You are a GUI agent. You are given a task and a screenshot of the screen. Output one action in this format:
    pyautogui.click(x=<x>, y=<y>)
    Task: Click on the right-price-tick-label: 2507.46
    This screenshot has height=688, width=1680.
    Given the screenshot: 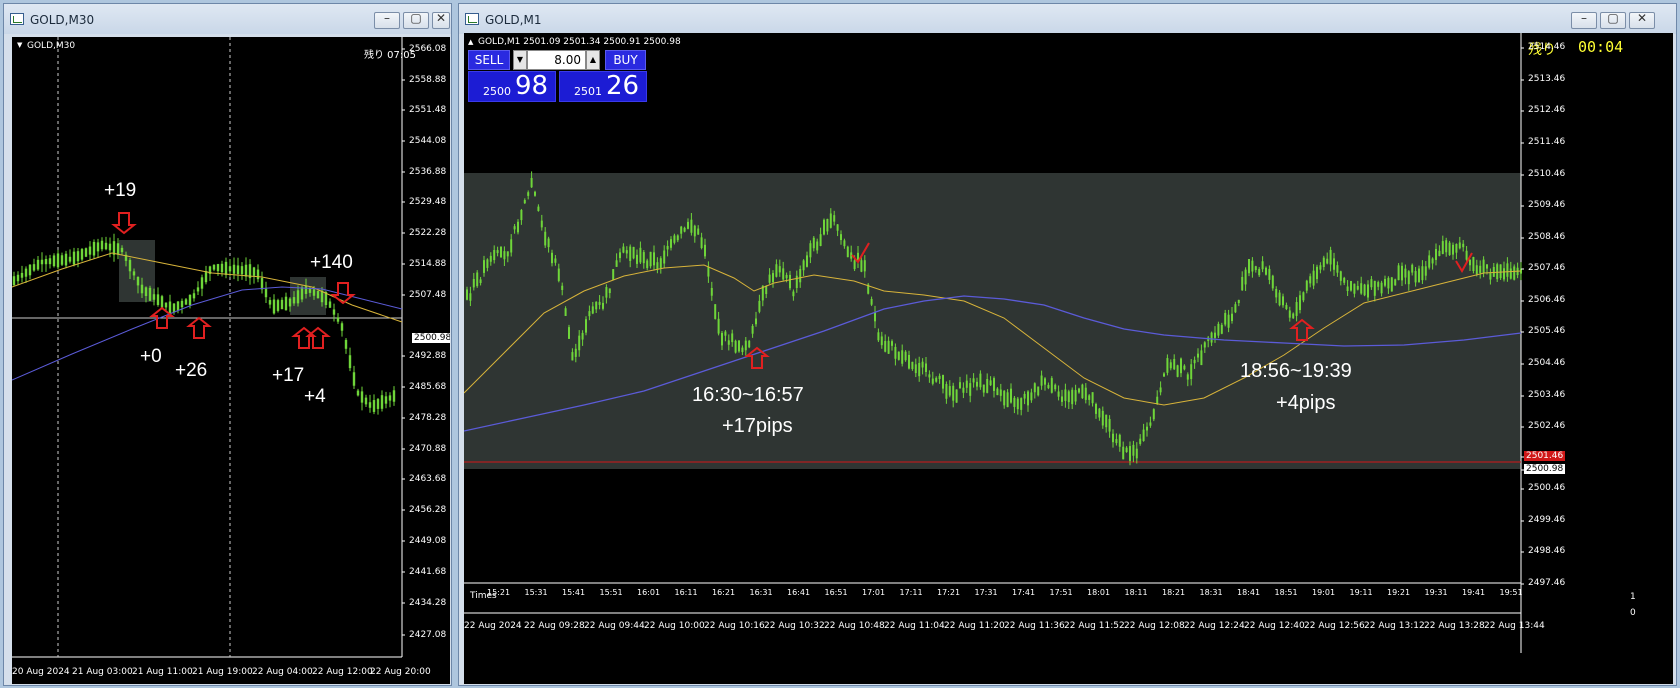 What is the action you would take?
    pyautogui.click(x=1547, y=268)
    